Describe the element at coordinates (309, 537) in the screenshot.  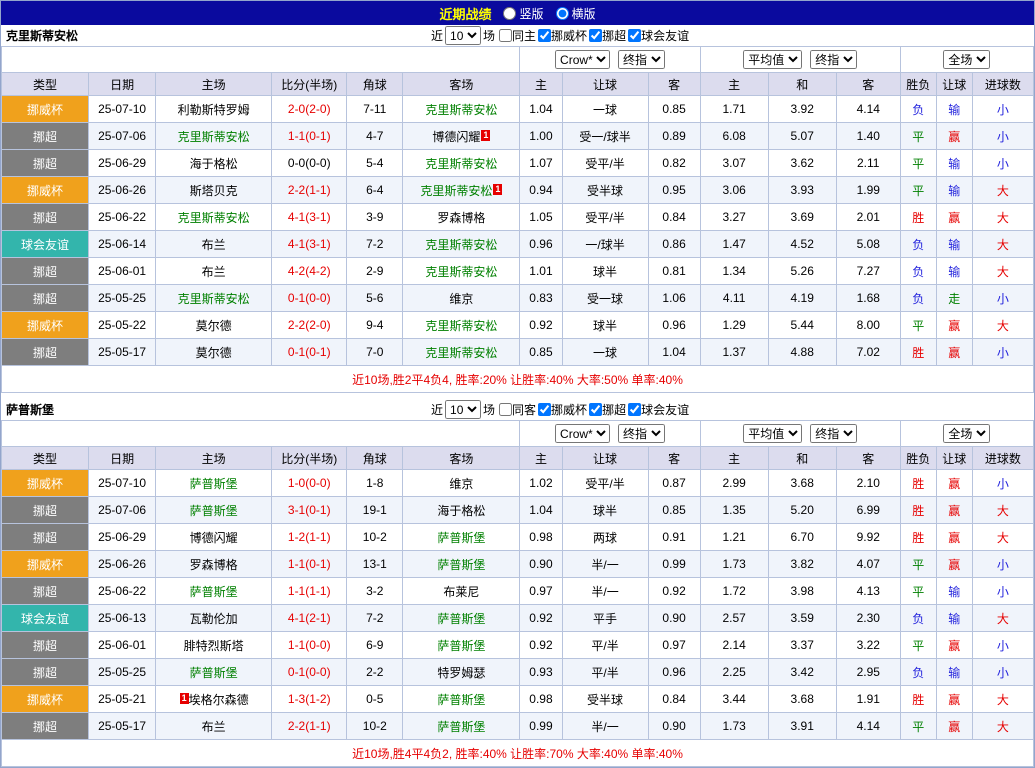
I see `match-score: 1-2(1-1)` at that location.